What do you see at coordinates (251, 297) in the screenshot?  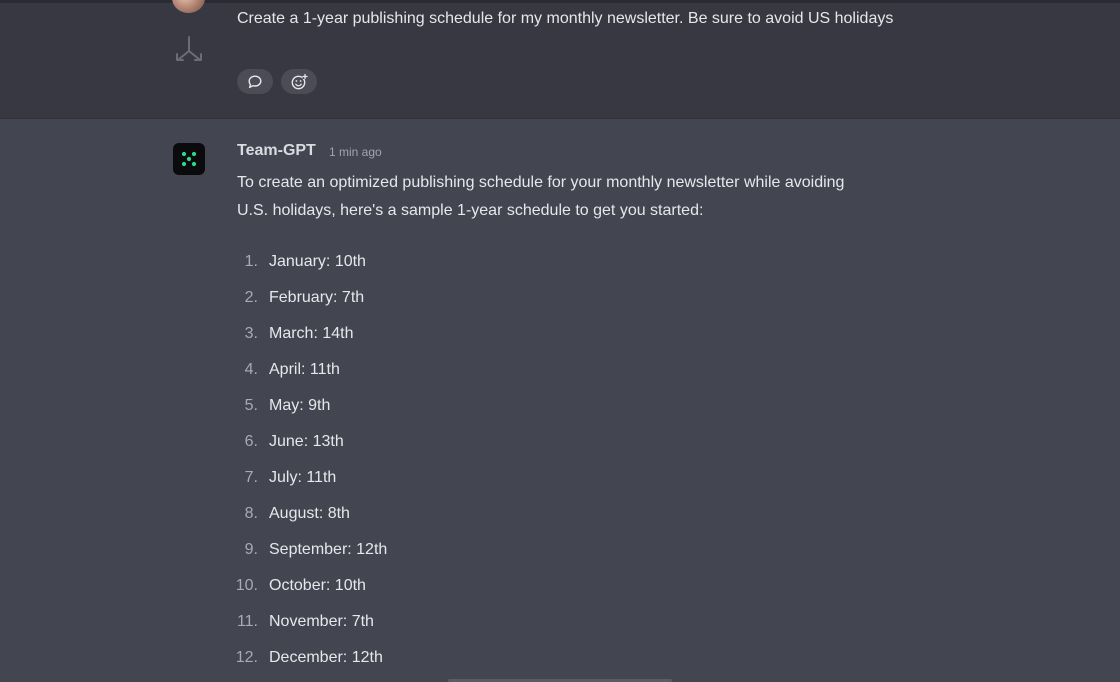 I see `list-number: 2.` at bounding box center [251, 297].